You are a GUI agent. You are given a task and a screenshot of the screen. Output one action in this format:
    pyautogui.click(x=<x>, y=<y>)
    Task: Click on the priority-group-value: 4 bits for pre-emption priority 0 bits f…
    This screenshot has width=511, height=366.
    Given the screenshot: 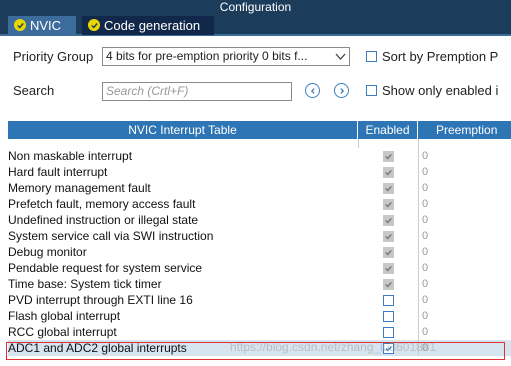 What is the action you would take?
    pyautogui.click(x=207, y=56)
    